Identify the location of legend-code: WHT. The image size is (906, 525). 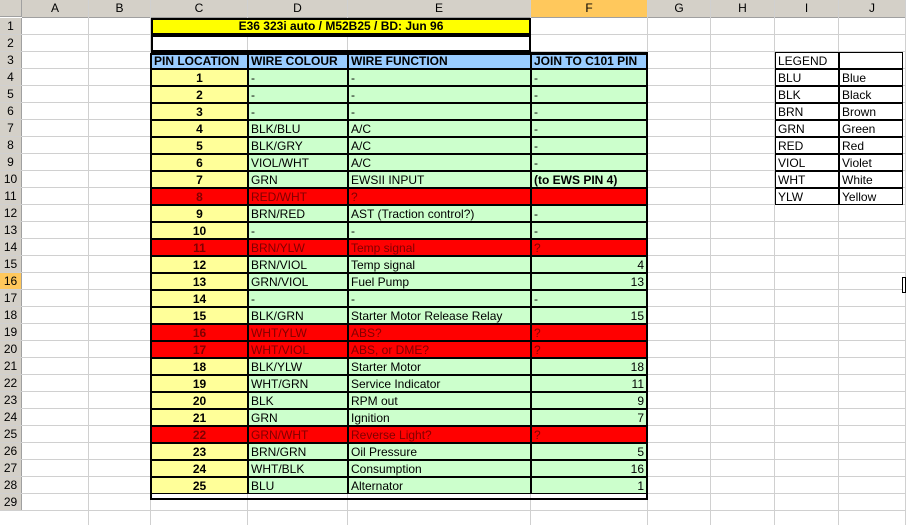
(807, 179).